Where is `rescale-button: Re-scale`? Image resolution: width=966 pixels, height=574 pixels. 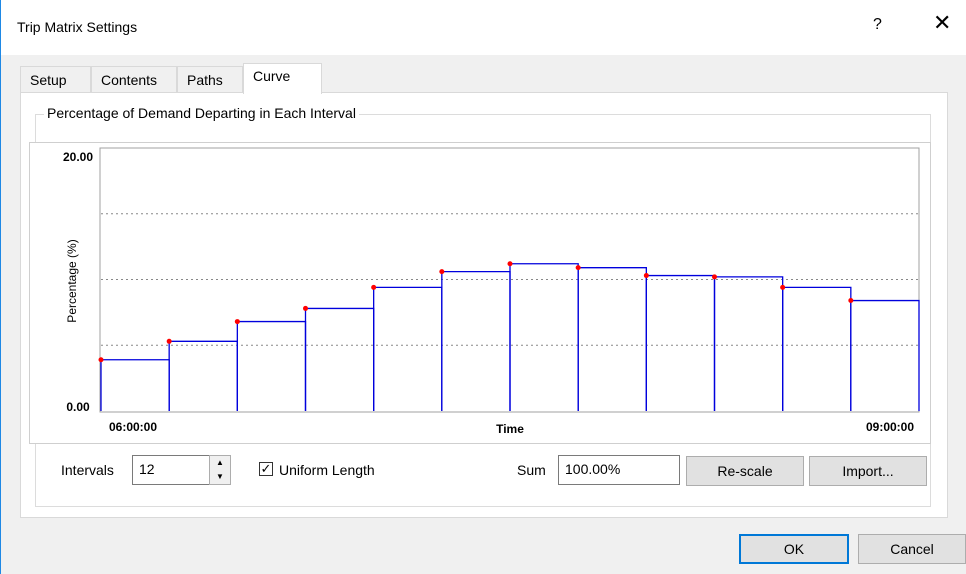 rescale-button: Re-scale is located at coordinates (745, 471).